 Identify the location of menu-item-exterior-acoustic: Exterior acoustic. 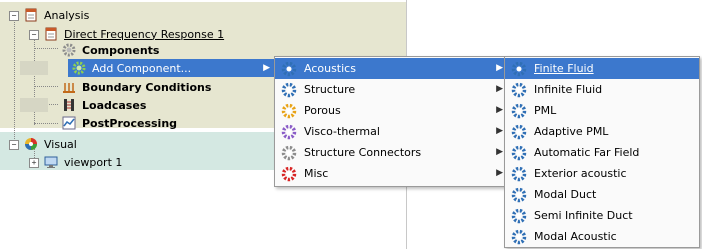
(602, 173).